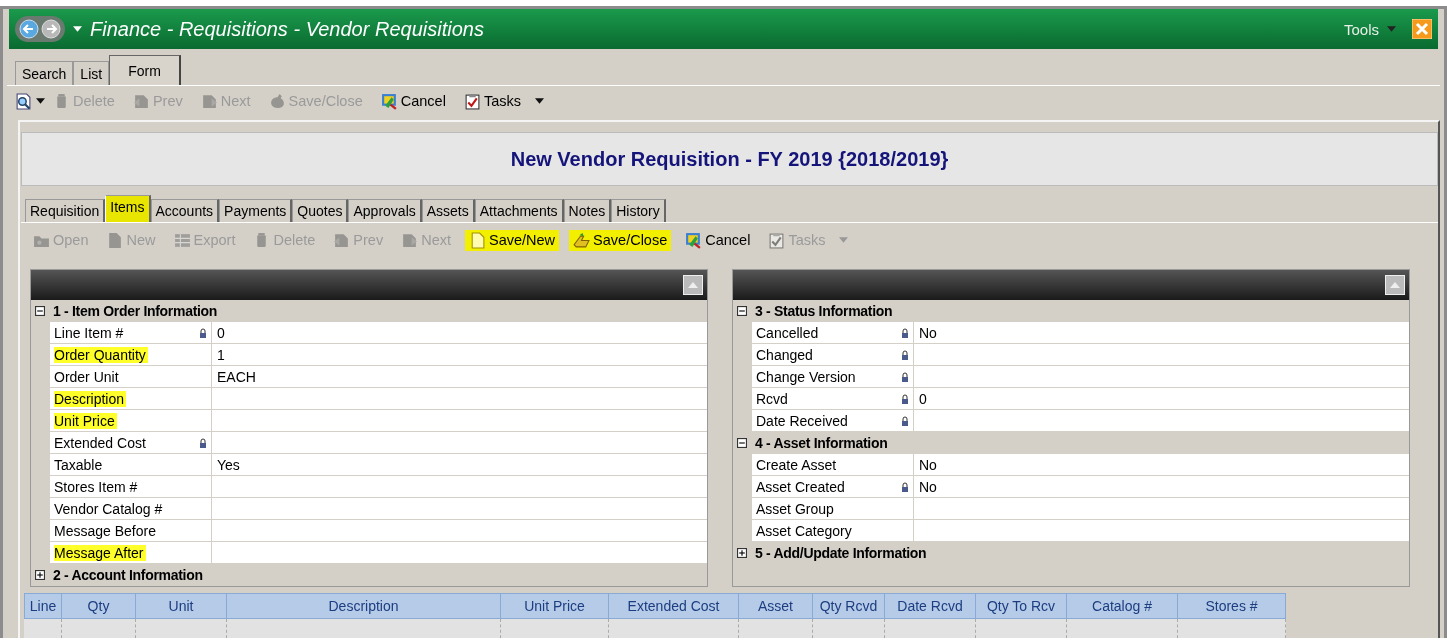  What do you see at coordinates (101, 354) in the screenshot?
I see `property-label: Order Quantity` at bounding box center [101, 354].